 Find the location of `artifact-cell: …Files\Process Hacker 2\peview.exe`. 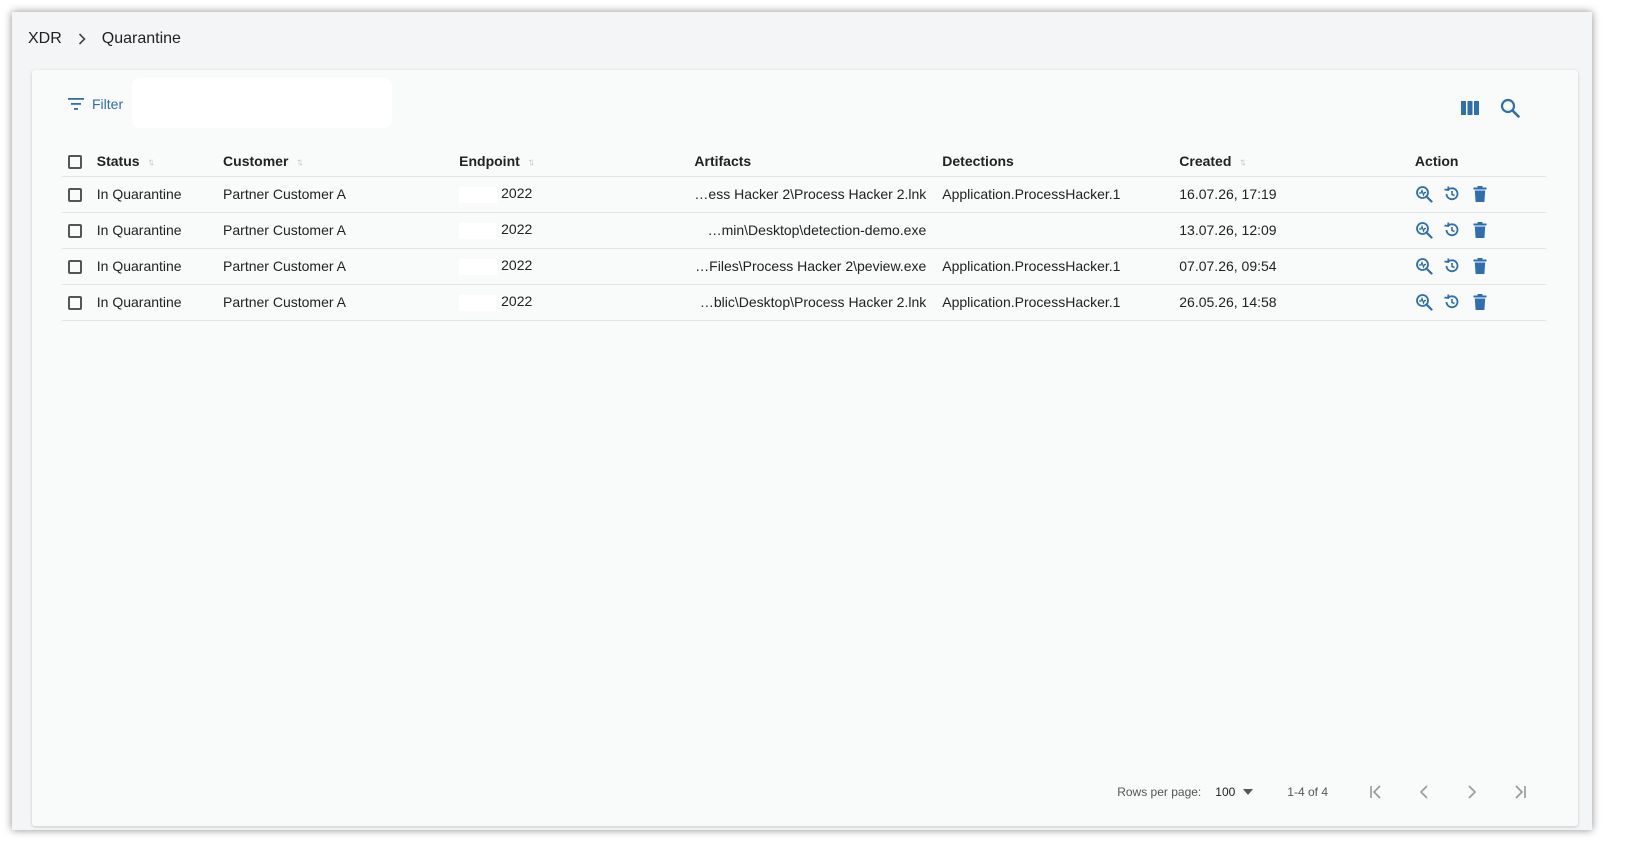

artifact-cell: …Files\Process Hacker 2\peview.exe is located at coordinates (818, 266).